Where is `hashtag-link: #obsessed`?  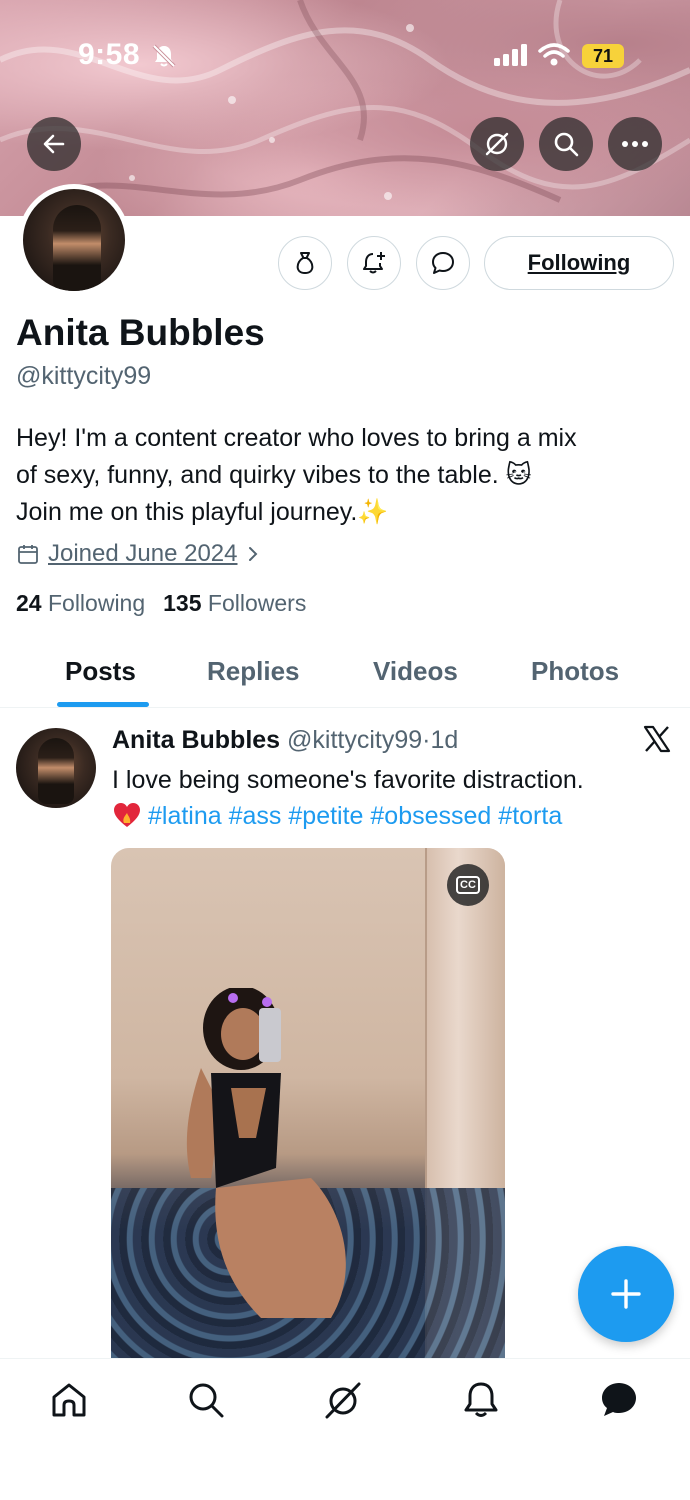
hashtag-link: #obsessed is located at coordinates (430, 816).